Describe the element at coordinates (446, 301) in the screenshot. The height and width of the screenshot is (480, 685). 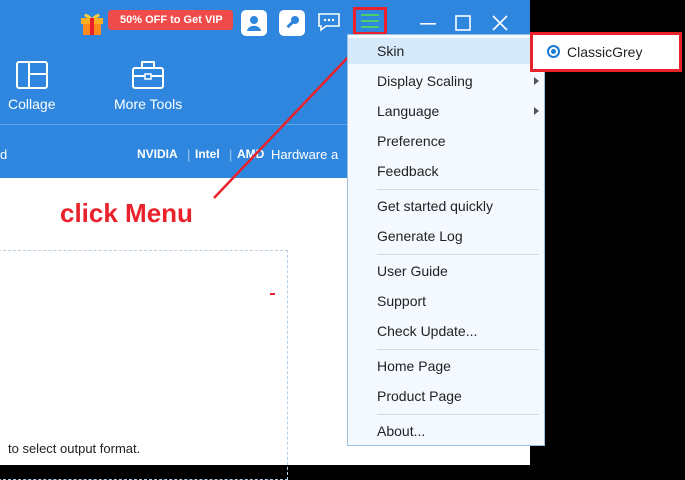
I see `menu-item-support: Support` at that location.